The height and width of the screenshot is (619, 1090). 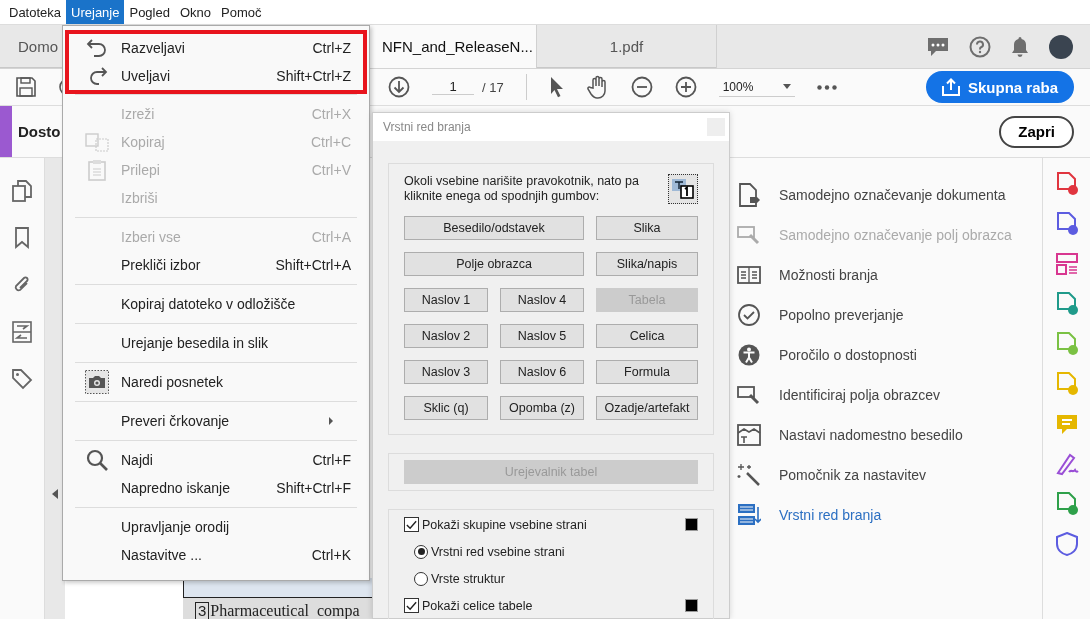 What do you see at coordinates (6, 131) in the screenshot?
I see `accent-bar` at bounding box center [6, 131].